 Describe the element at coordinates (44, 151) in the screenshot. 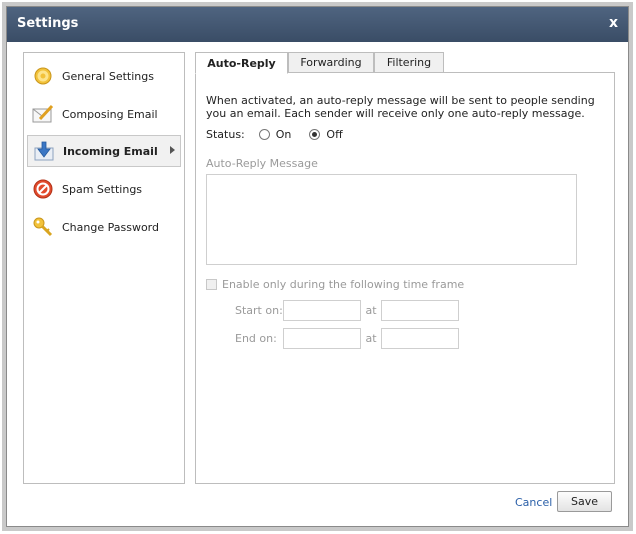

I see `download-icon` at that location.